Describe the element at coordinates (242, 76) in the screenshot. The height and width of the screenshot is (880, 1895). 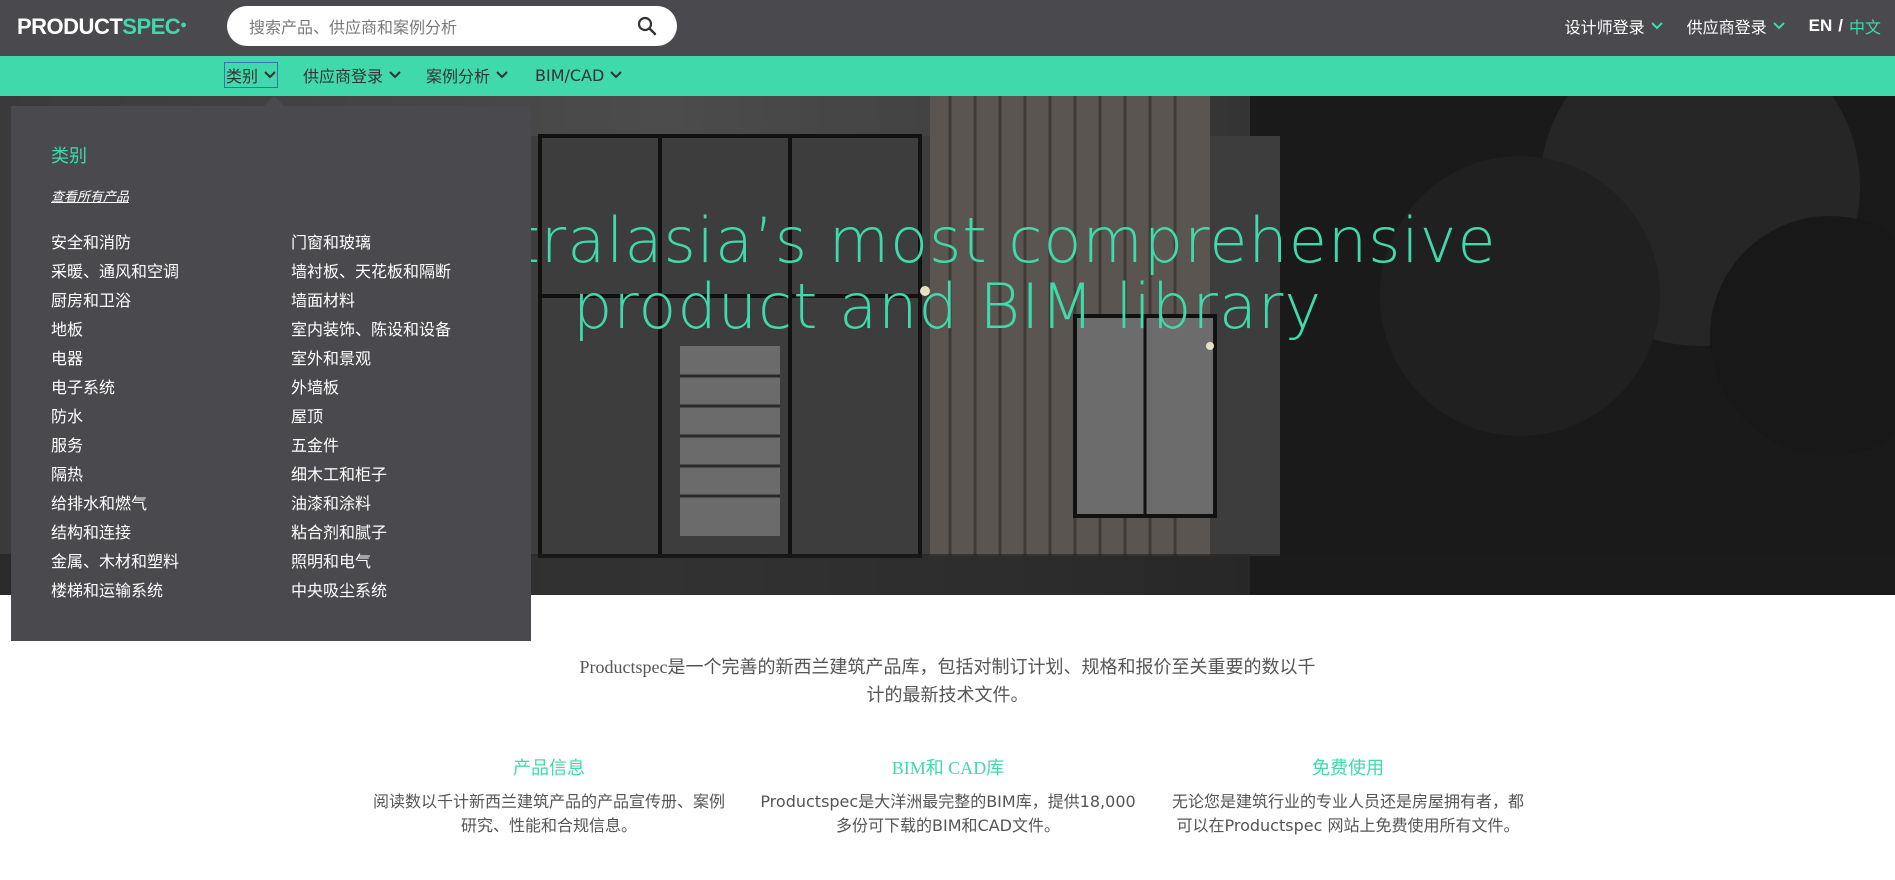
I see `nav-categories-label: 类别` at that location.